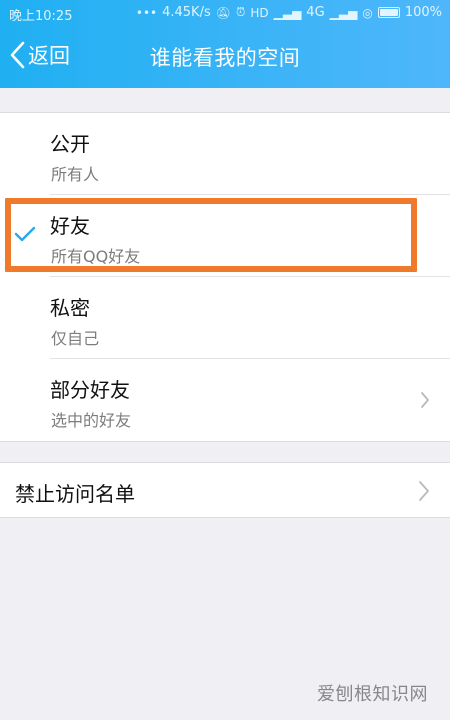 The height and width of the screenshot is (720, 450). What do you see at coordinates (225, 154) in the screenshot?
I see `option-public: 公开 所有人` at bounding box center [225, 154].